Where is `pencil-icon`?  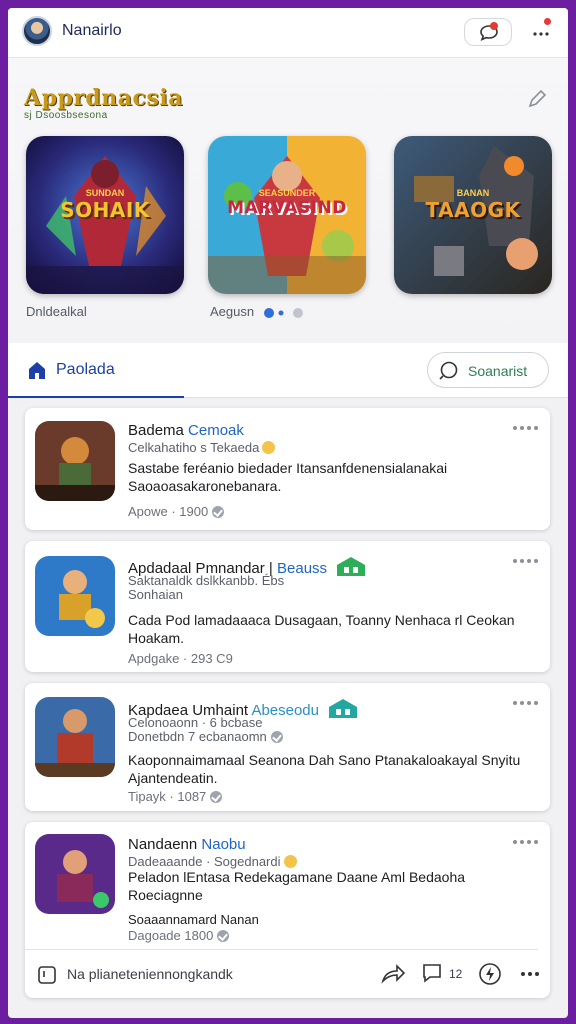
pencil-icon is located at coordinates (537, 98).